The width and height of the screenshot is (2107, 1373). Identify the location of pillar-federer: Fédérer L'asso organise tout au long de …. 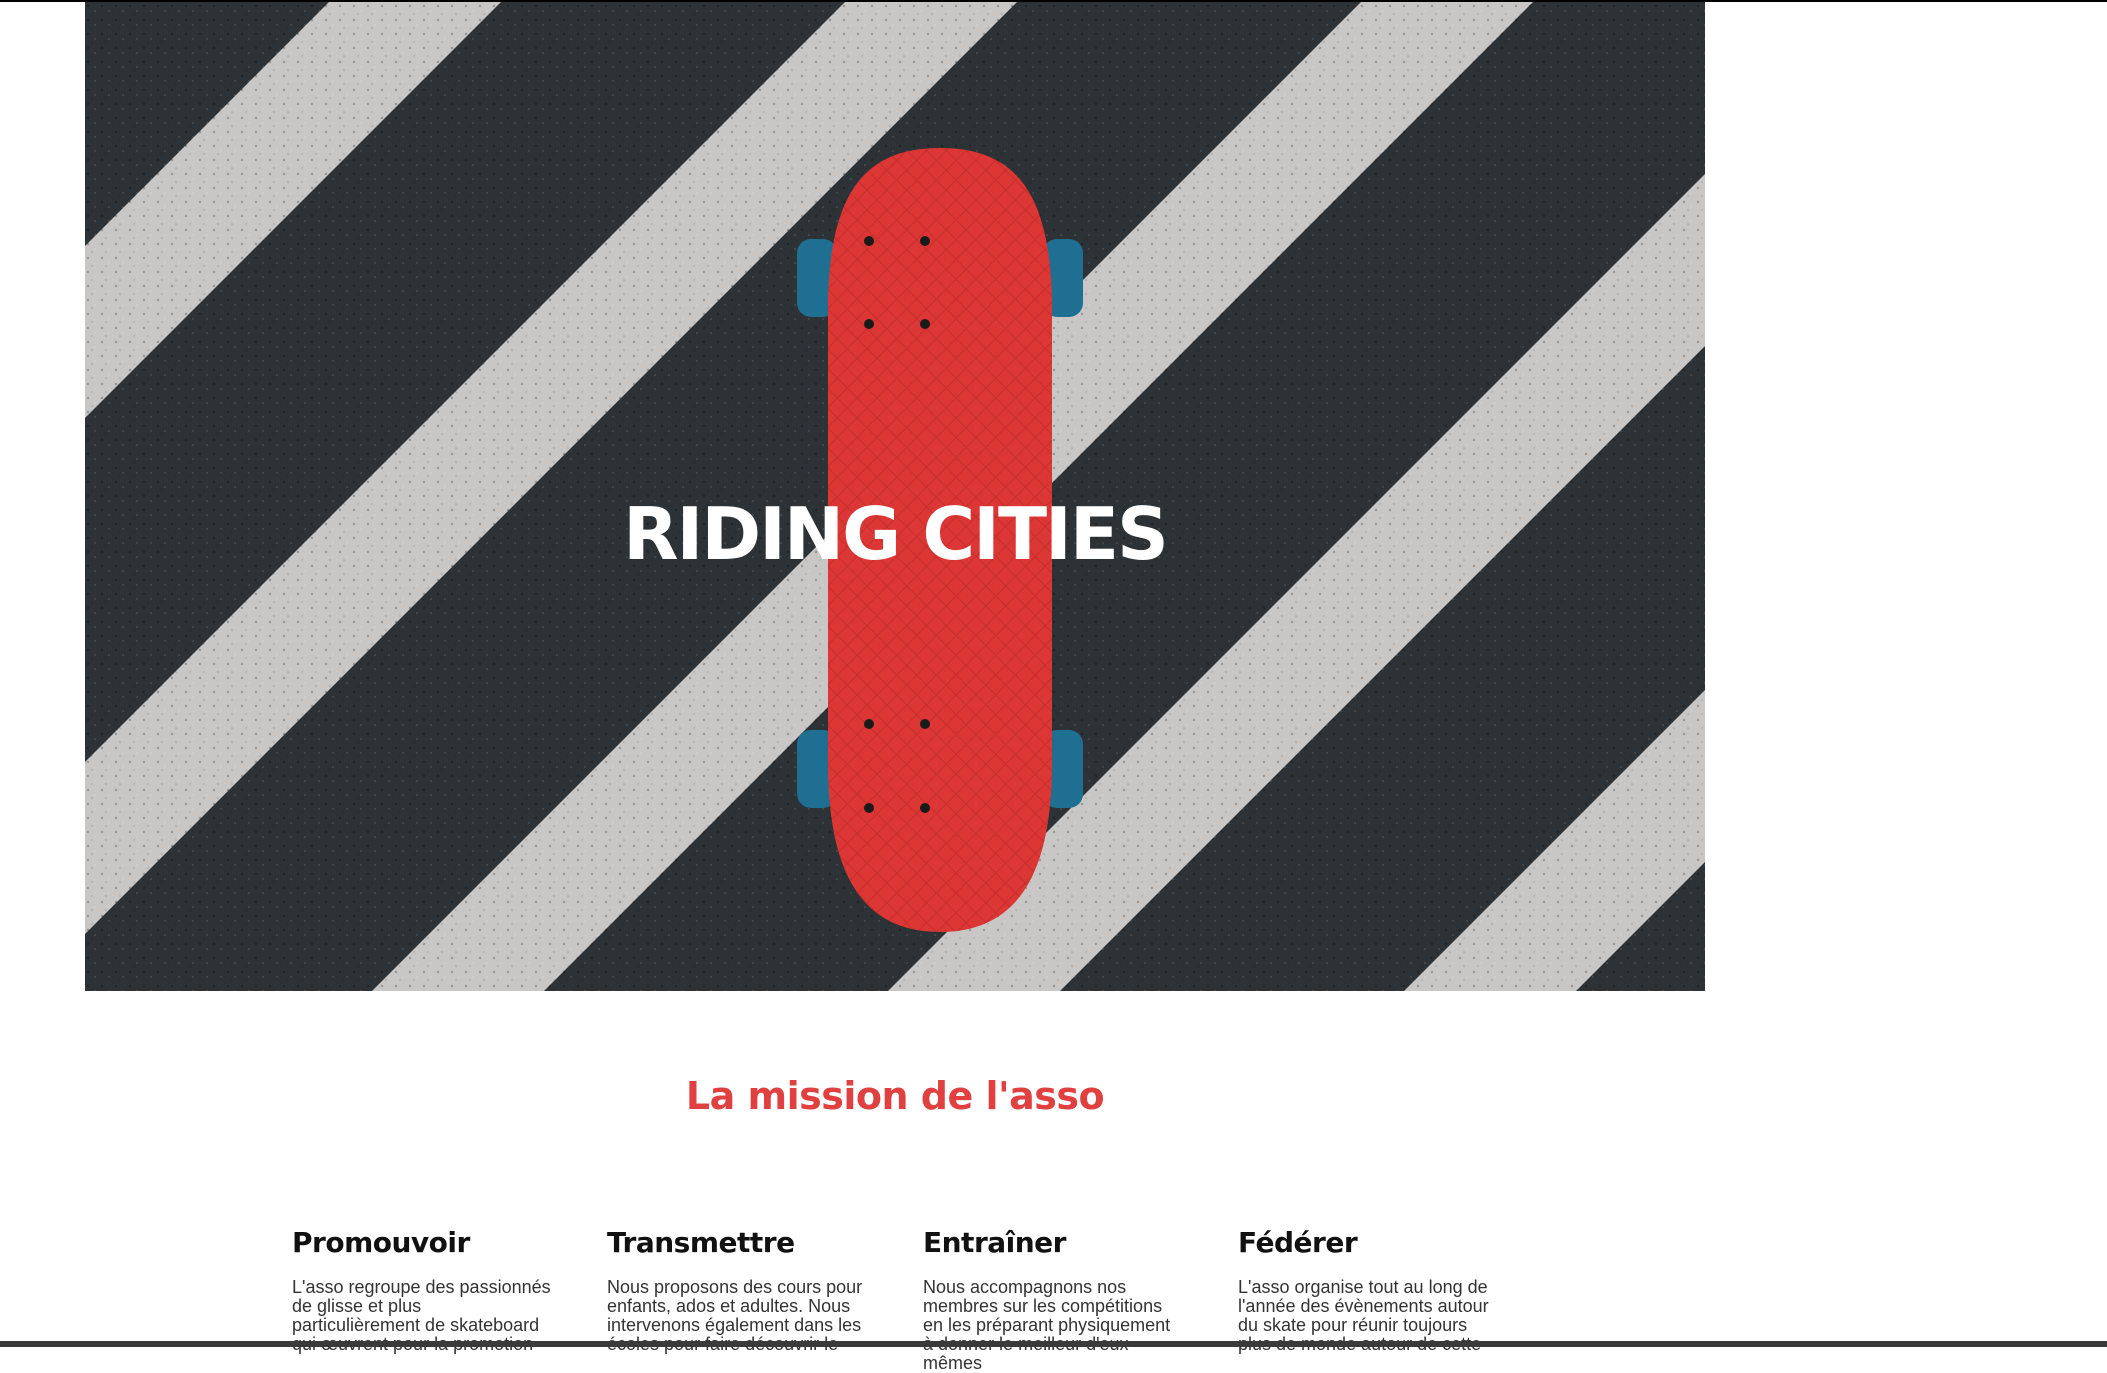
(1369, 1290).